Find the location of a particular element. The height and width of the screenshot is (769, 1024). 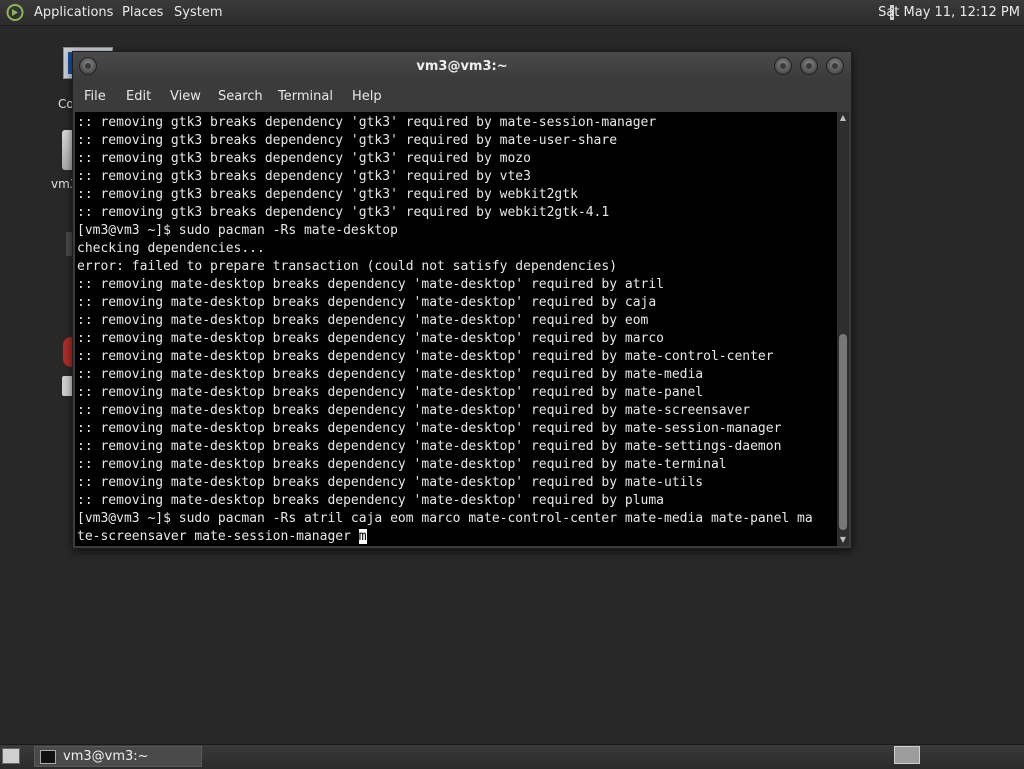

scroll-up-arrow-icon: ▲ is located at coordinates (843, 118).